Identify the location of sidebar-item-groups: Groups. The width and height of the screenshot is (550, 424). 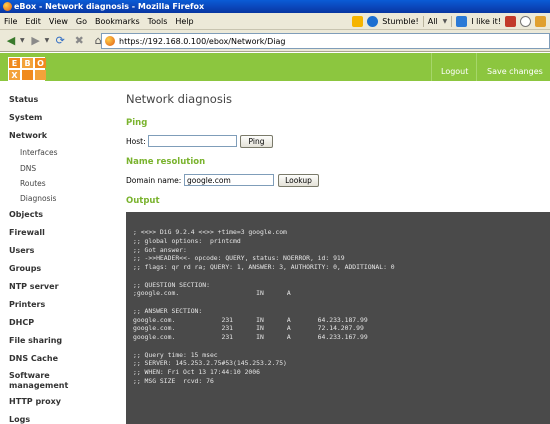
(25, 268).